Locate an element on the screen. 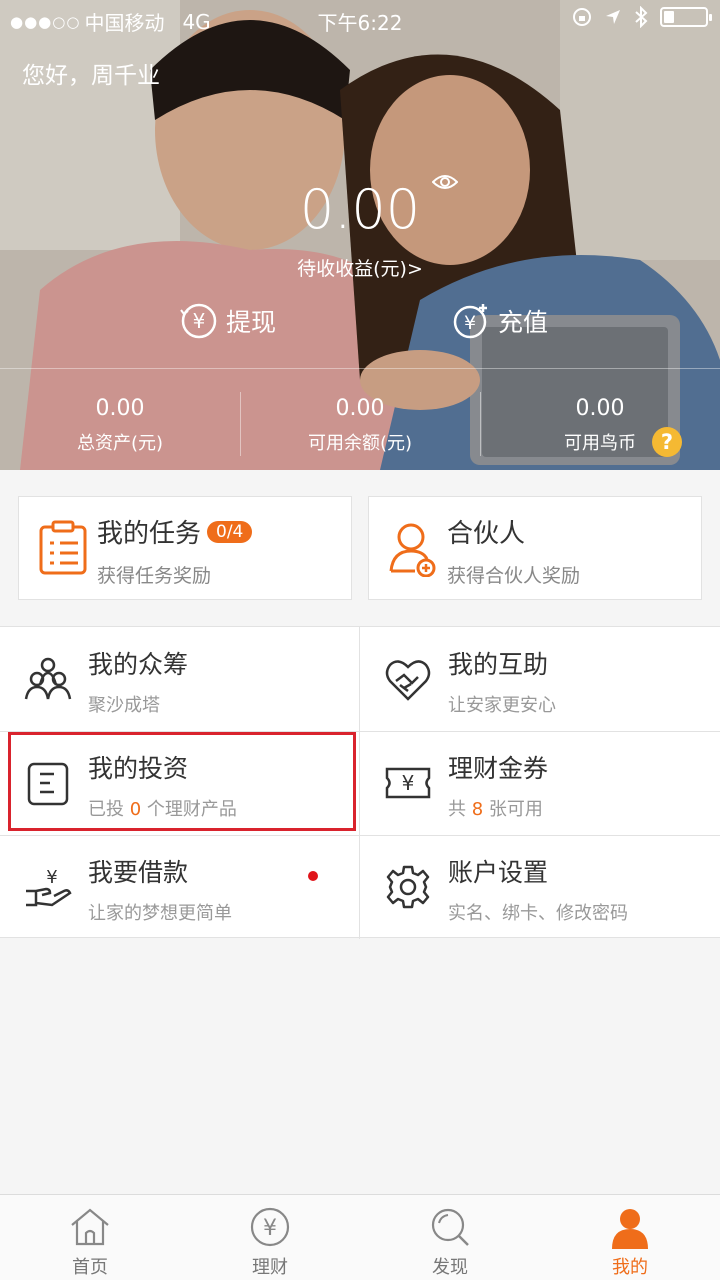 The width and height of the screenshot is (720, 1280). withdraw-button: ¥ 提现 is located at coordinates (228, 321).